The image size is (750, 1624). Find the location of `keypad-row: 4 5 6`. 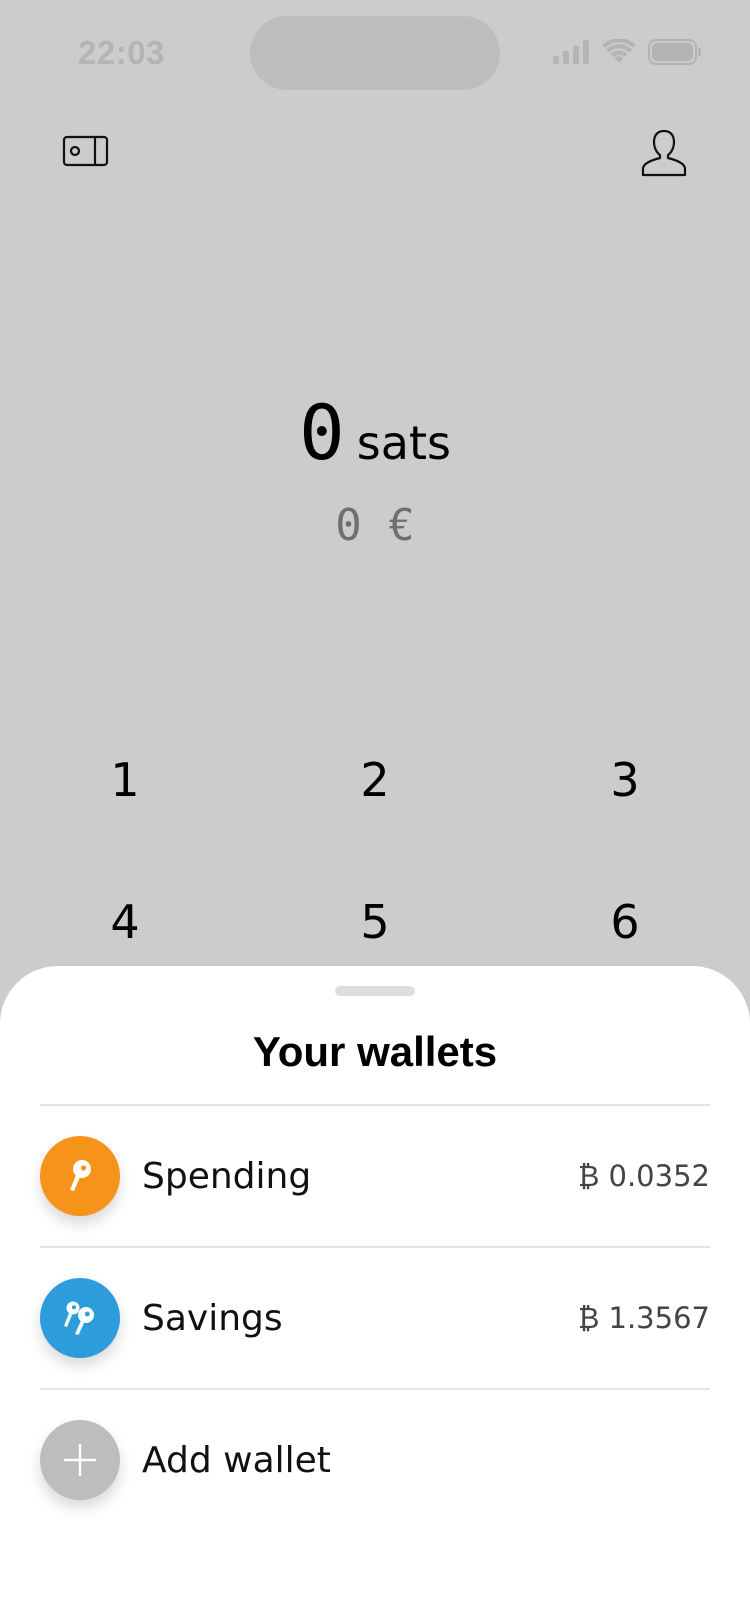

keypad-row: 4 5 6 is located at coordinates (375, 922).